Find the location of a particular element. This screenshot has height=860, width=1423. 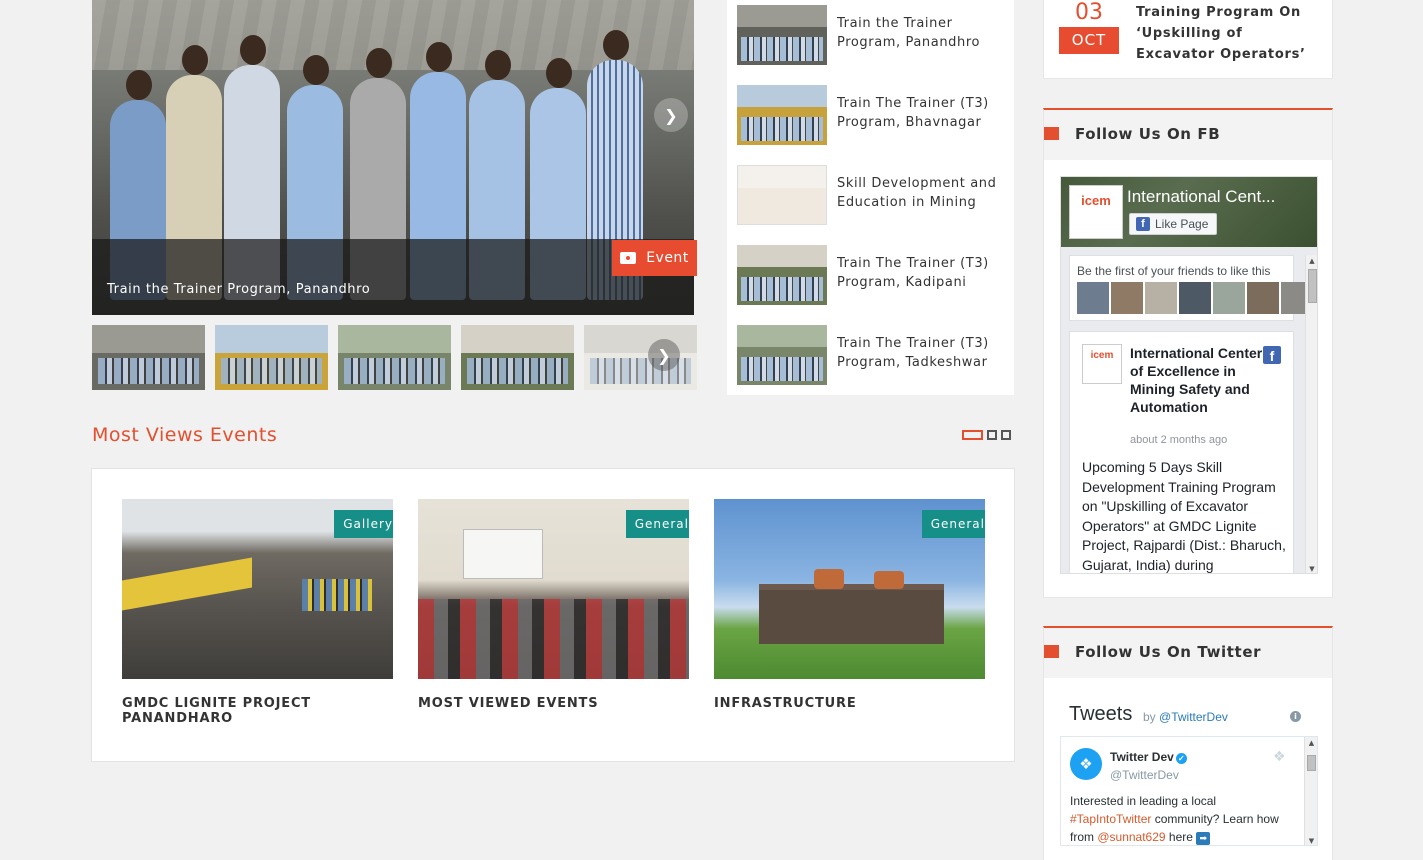

event-badge: Event is located at coordinates (654, 258).